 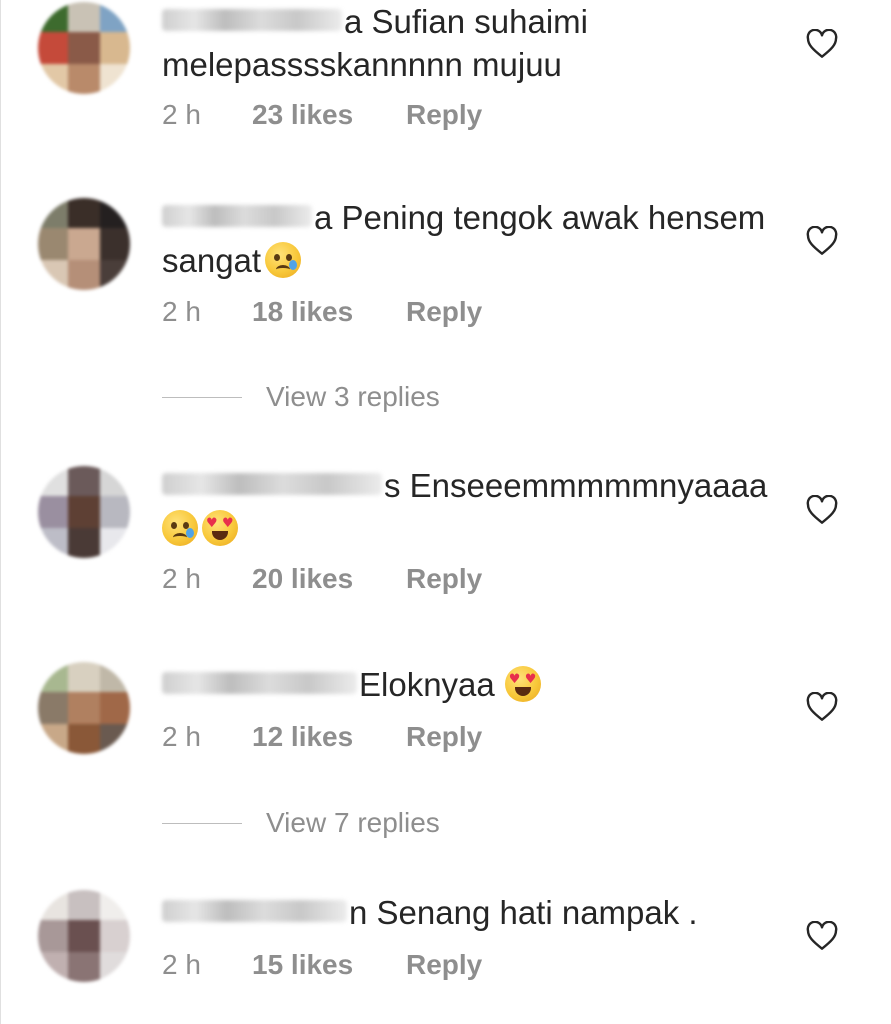 I want to click on likes-count: 12 likes, so click(x=302, y=737).